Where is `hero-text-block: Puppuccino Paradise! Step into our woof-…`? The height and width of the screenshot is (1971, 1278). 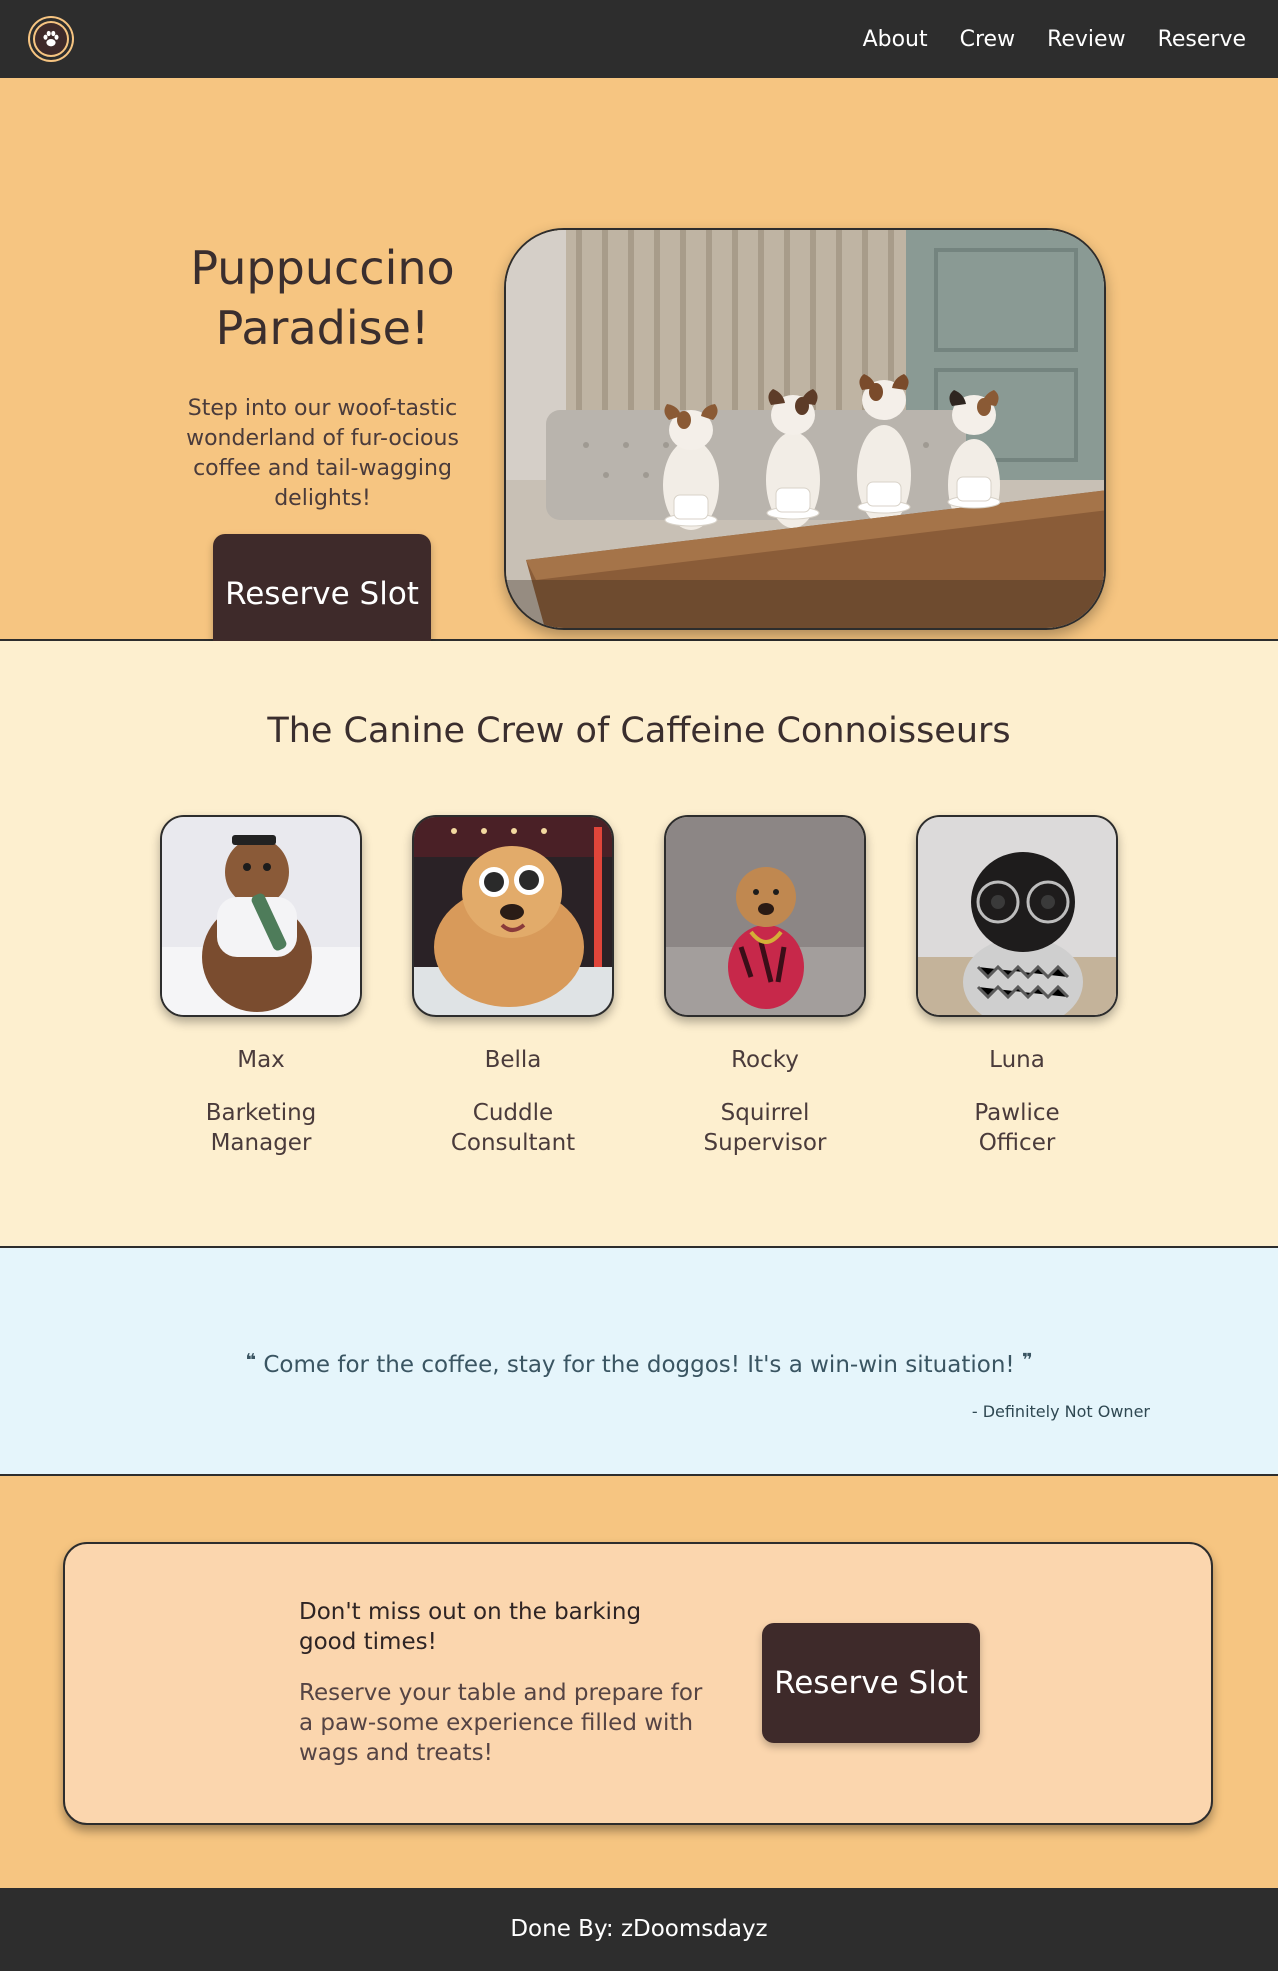 hero-text-block: Puppuccino Paradise! Step into our woof-… is located at coordinates (322, 376).